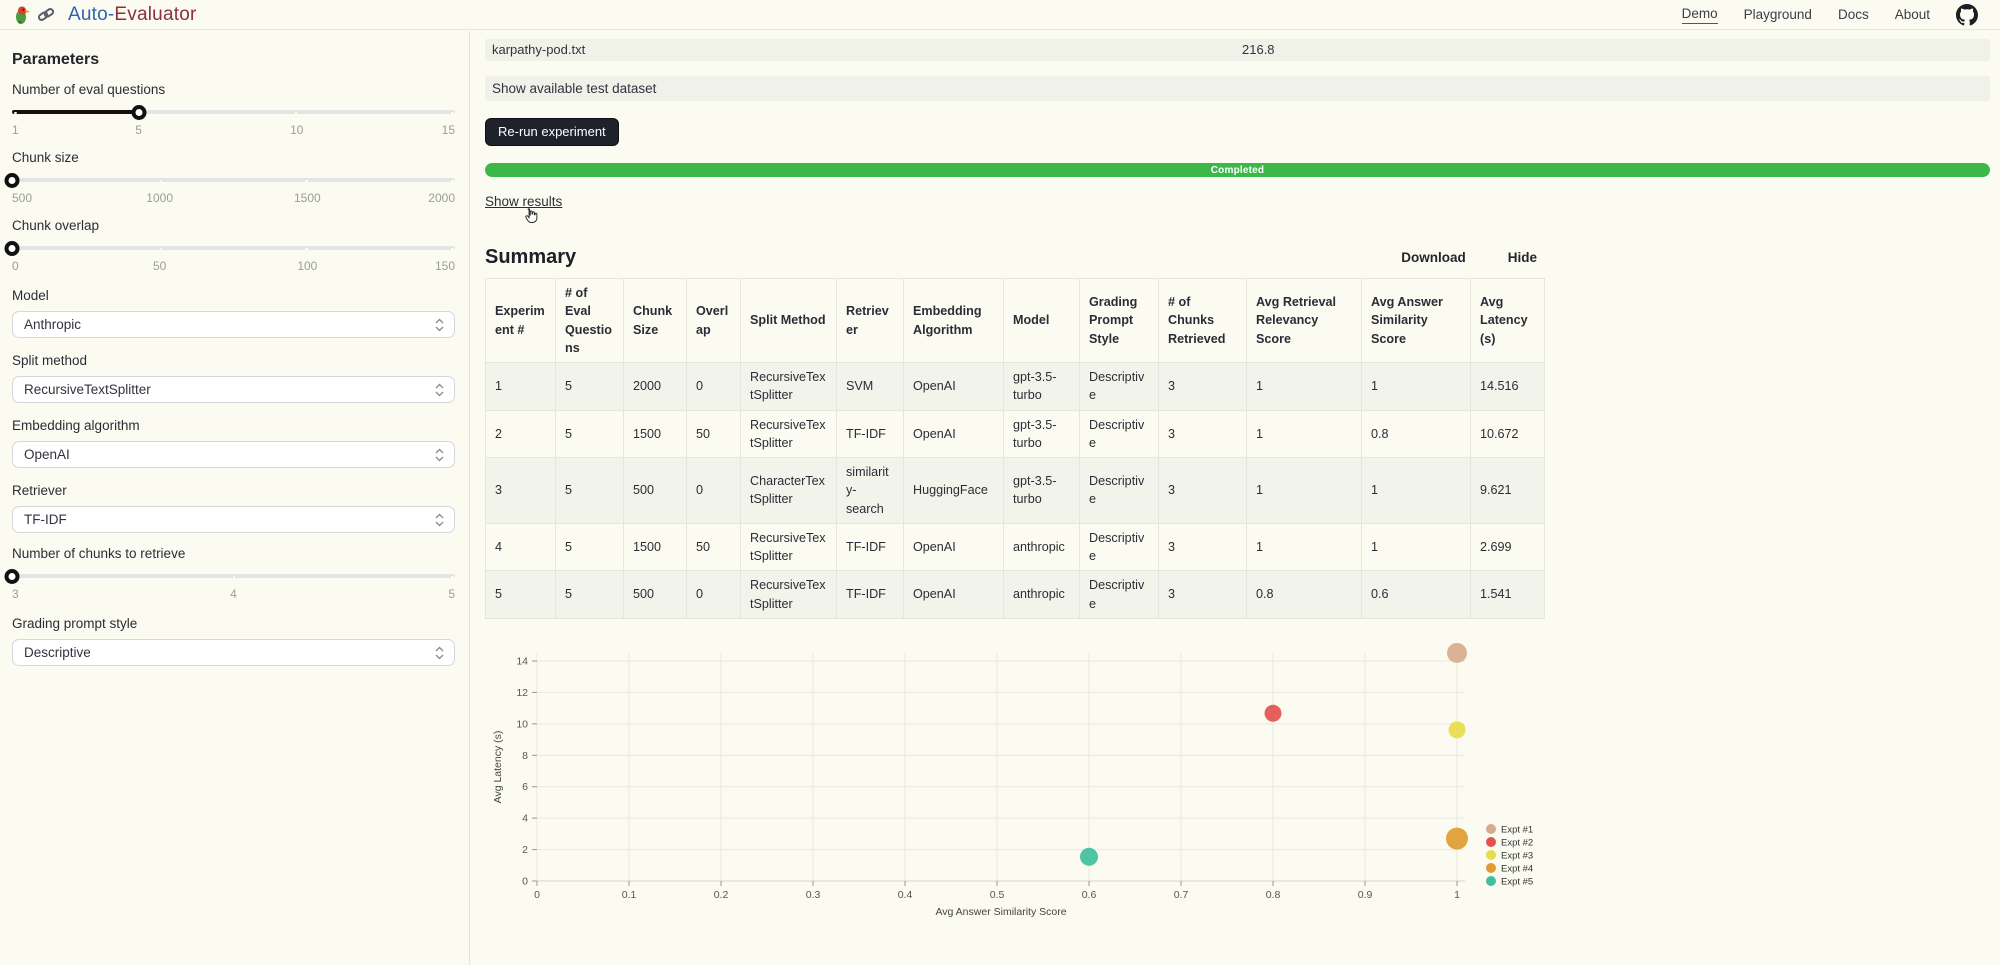 The height and width of the screenshot is (965, 2000). I want to click on num-chunks-slider: Number of chunks to retrieve 3 4 5, so click(229, 573).